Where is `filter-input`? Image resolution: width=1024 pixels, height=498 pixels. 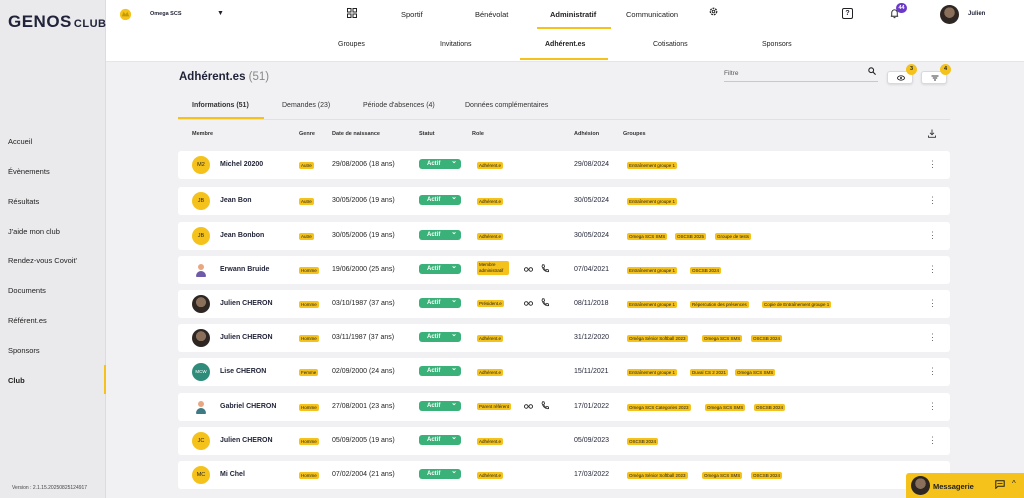 filter-input is located at coordinates (801, 74).